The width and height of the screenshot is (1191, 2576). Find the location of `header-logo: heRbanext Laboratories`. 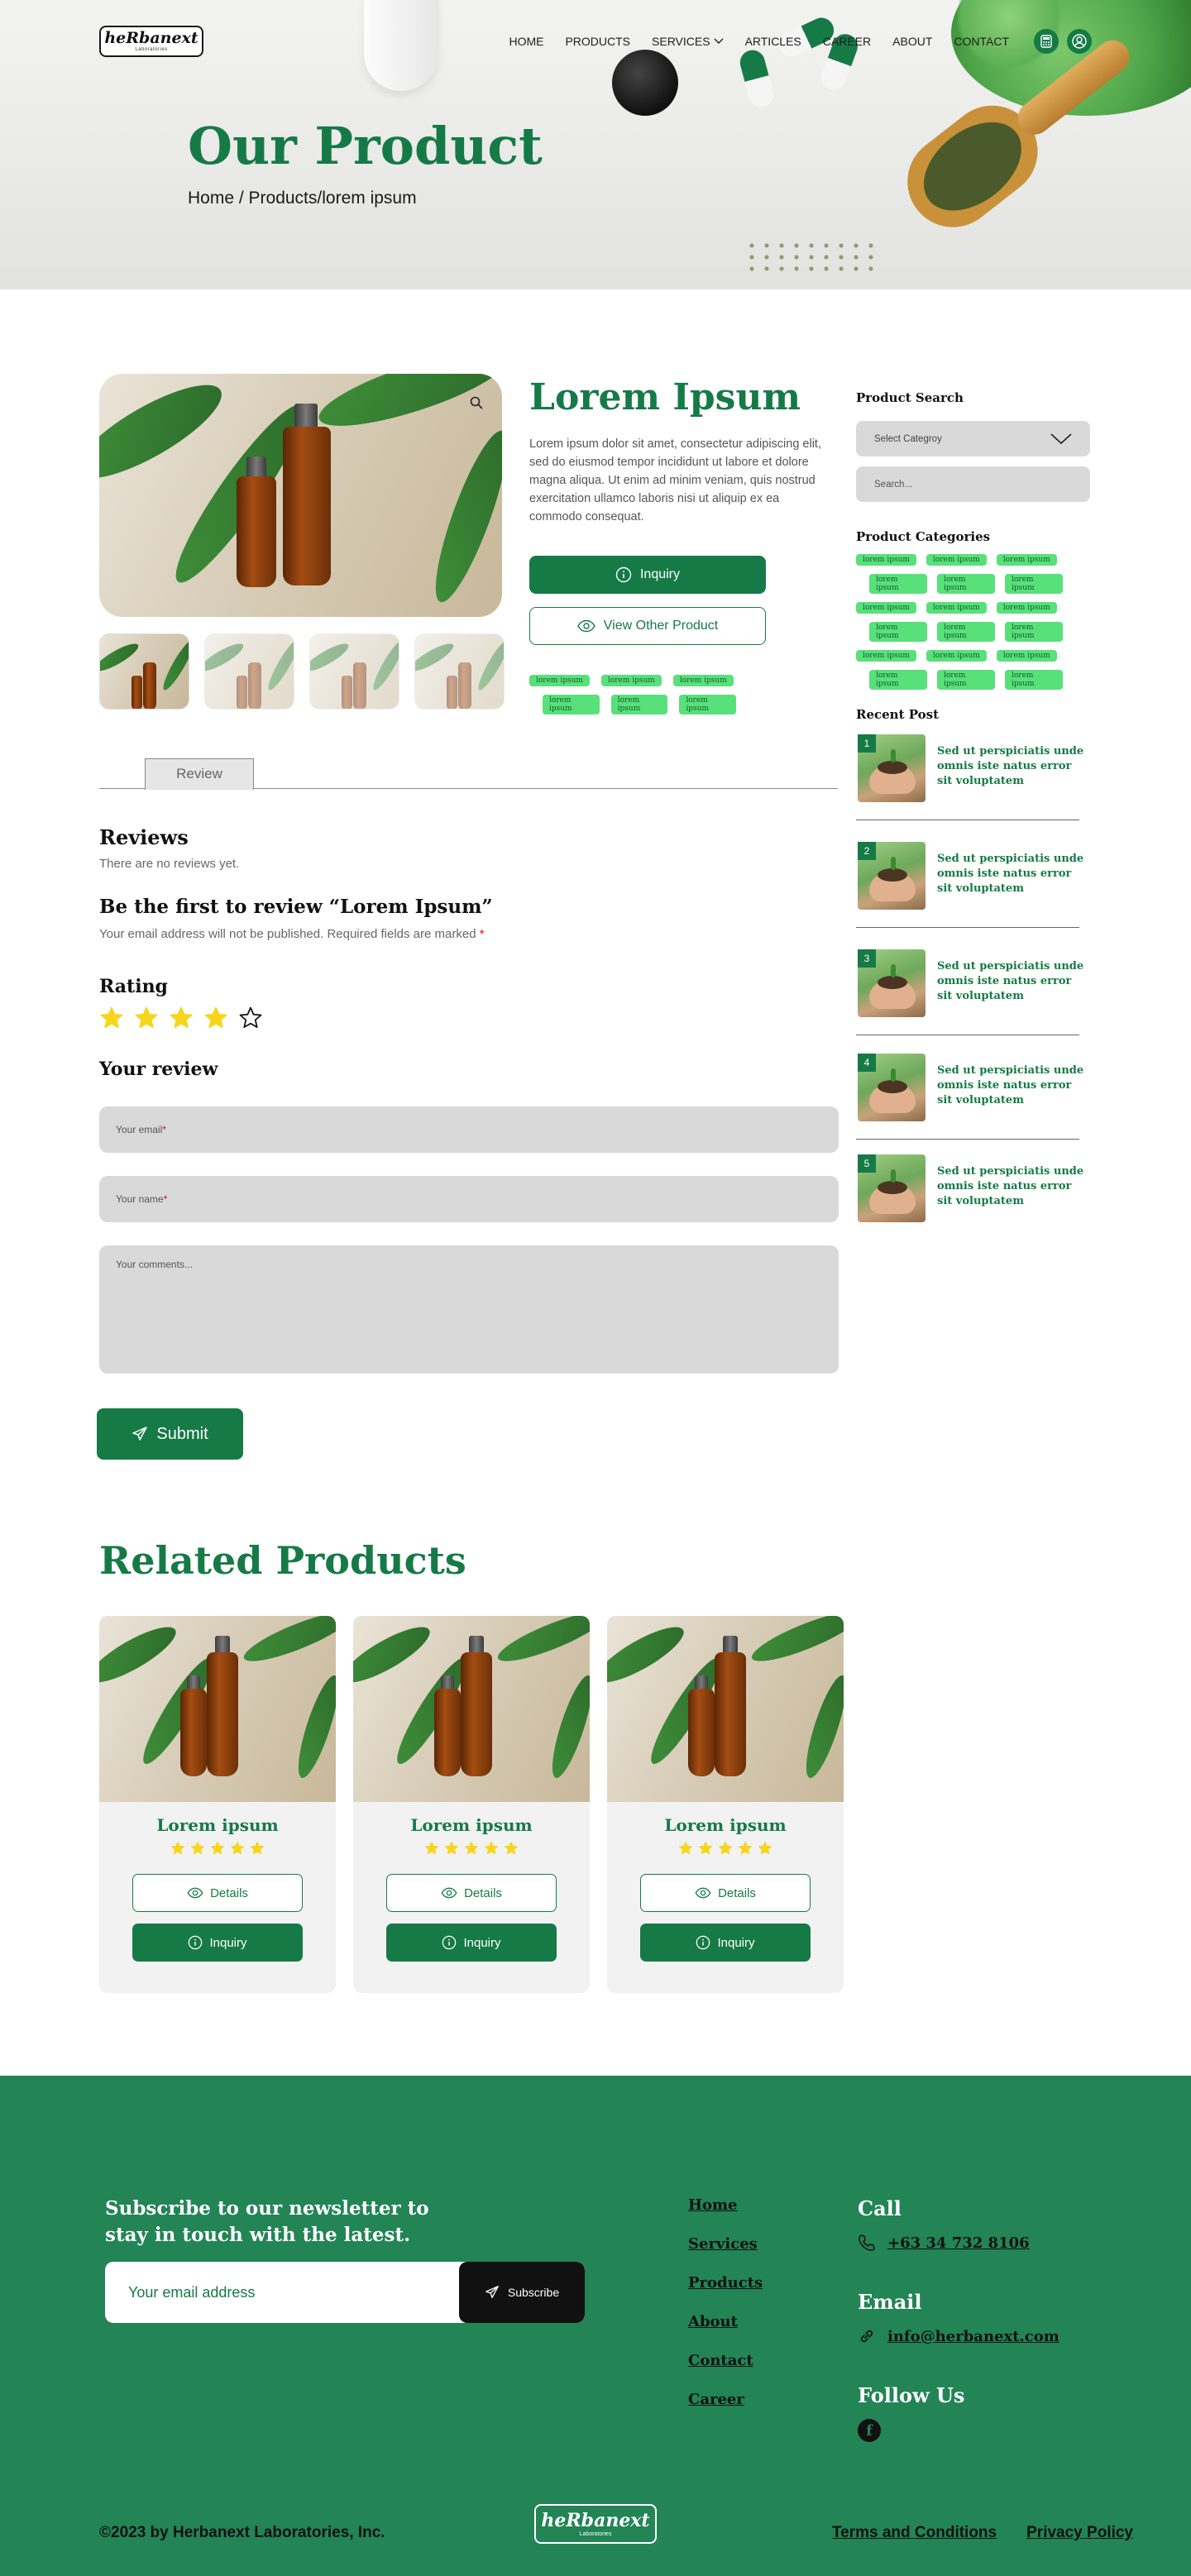

header-logo: heRbanext Laboratories is located at coordinates (151, 41).